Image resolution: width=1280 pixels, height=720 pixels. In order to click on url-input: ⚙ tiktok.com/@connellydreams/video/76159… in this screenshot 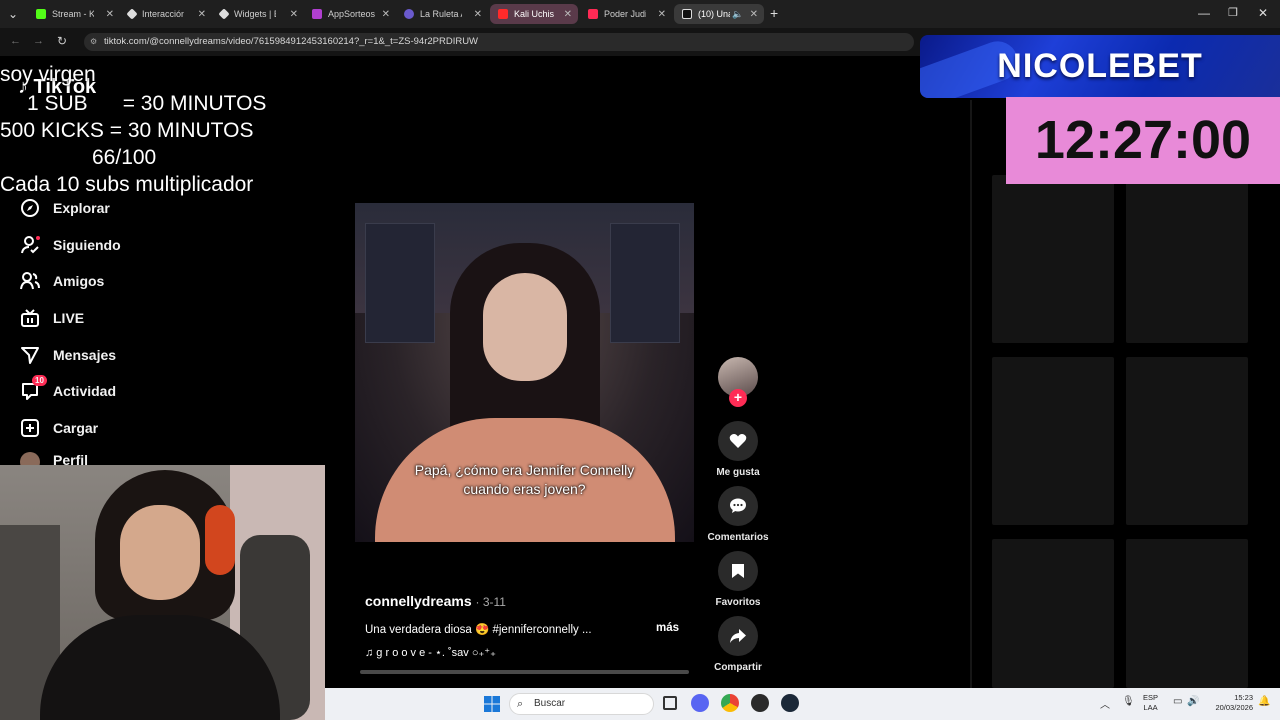, I will do `click(499, 42)`.